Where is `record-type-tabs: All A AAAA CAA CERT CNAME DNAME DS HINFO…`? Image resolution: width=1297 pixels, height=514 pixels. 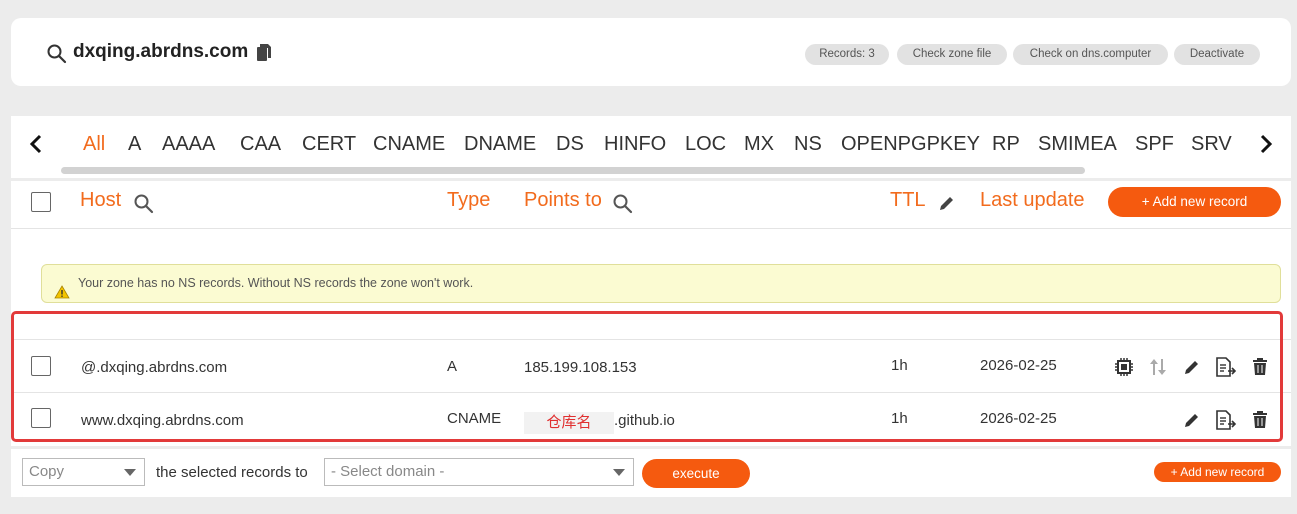
record-type-tabs: All A AAAA CAA CERT CNAME DNAME DS HINFO… is located at coordinates (651, 147).